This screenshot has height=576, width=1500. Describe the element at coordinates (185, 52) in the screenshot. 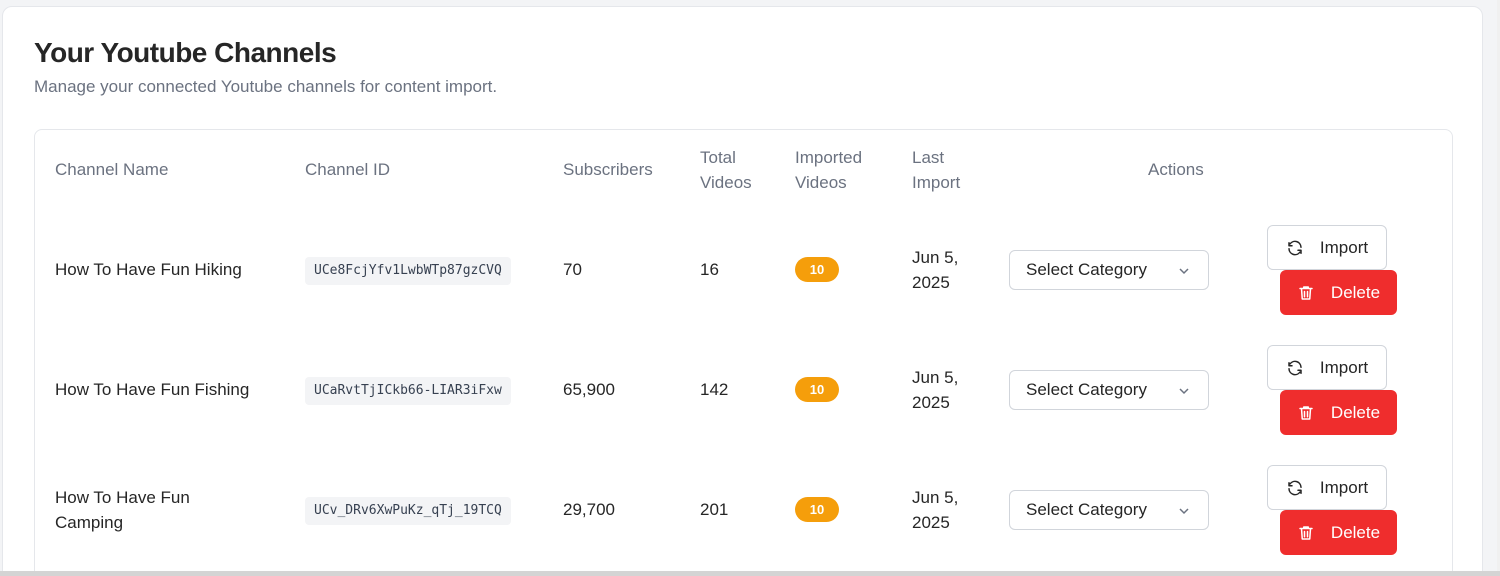

I see `page-title: Your Youtube Channels` at that location.